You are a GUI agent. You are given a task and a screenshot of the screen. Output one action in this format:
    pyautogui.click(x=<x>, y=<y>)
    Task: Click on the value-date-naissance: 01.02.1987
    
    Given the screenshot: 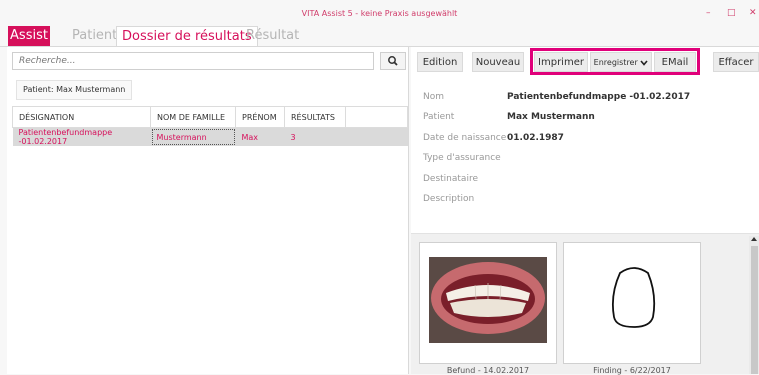 What is the action you would take?
    pyautogui.click(x=535, y=138)
    